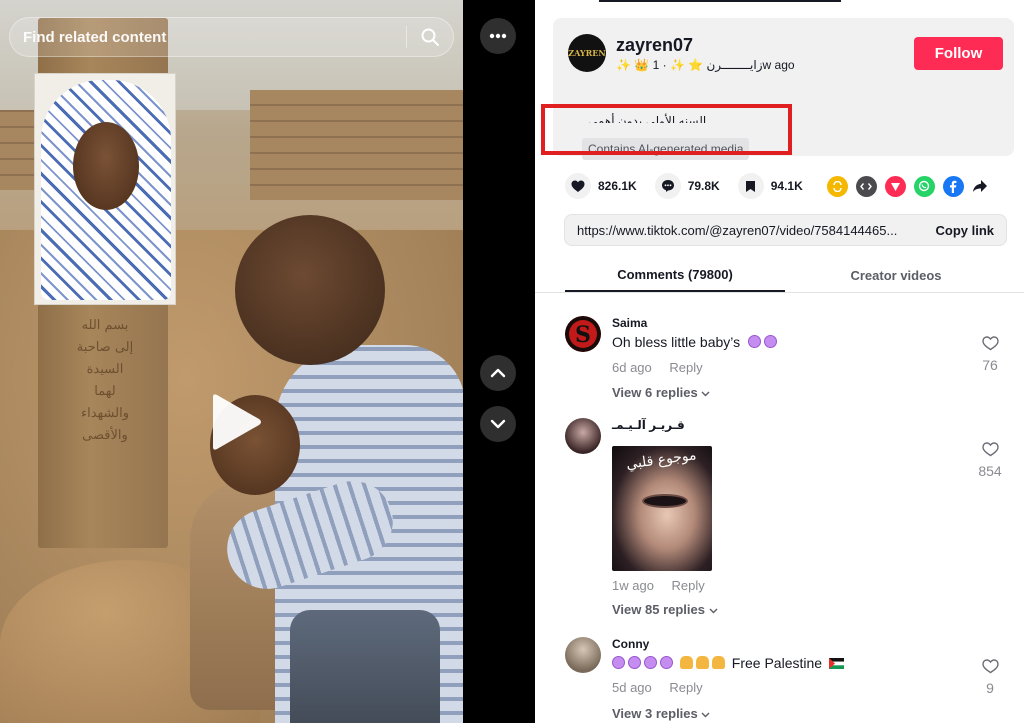 This screenshot has width=1024, height=723. Describe the element at coordinates (105, 347) in the screenshot. I see `inscription-line: إلى صاحبة` at that location.